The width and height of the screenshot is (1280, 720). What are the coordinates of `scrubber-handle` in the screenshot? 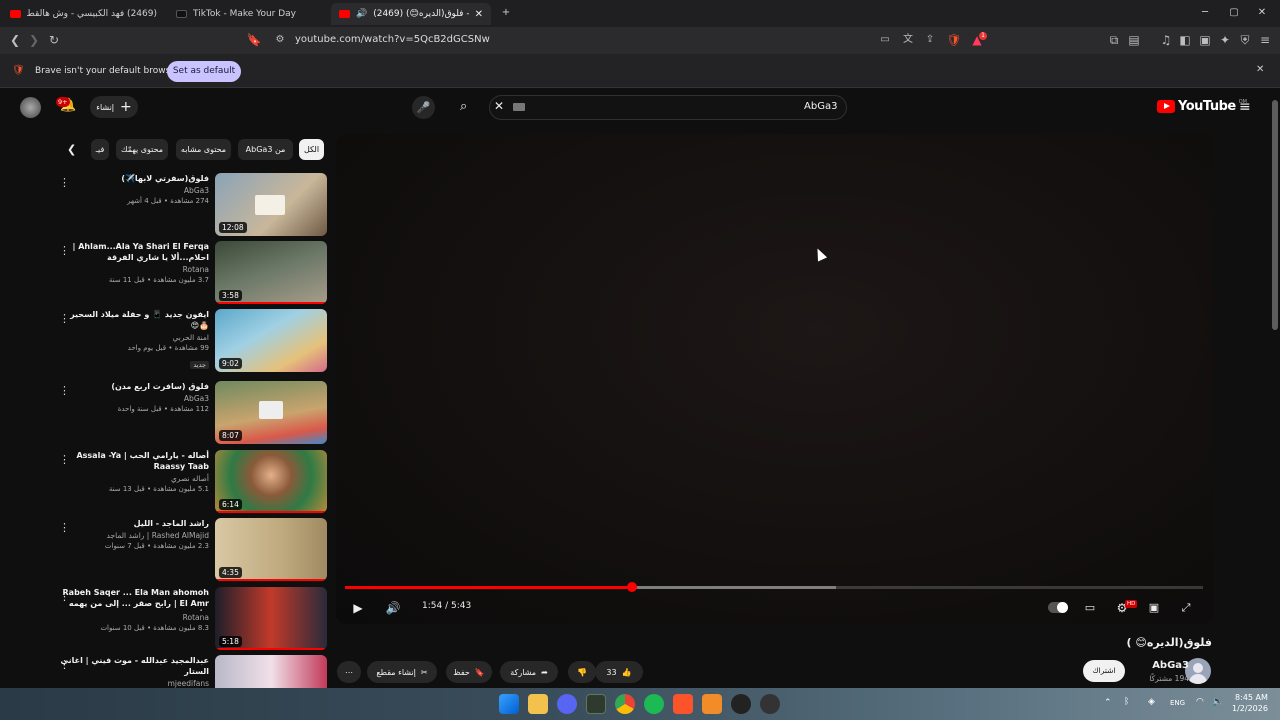 It's located at (631, 587).